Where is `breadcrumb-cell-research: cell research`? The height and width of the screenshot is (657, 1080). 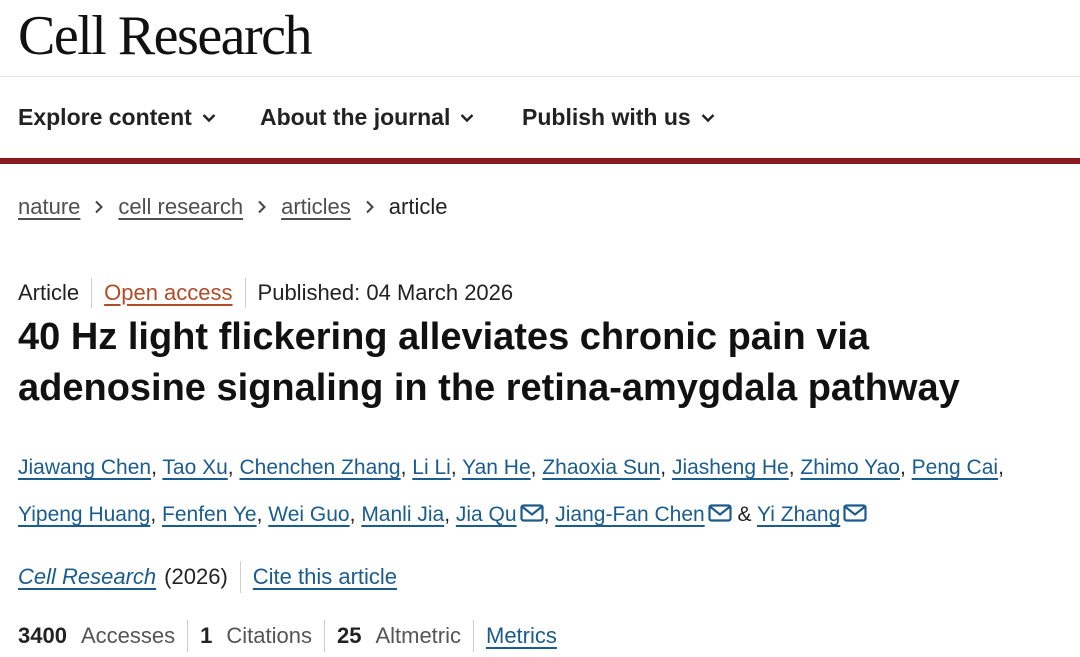
breadcrumb-cell-research: cell research is located at coordinates (180, 207).